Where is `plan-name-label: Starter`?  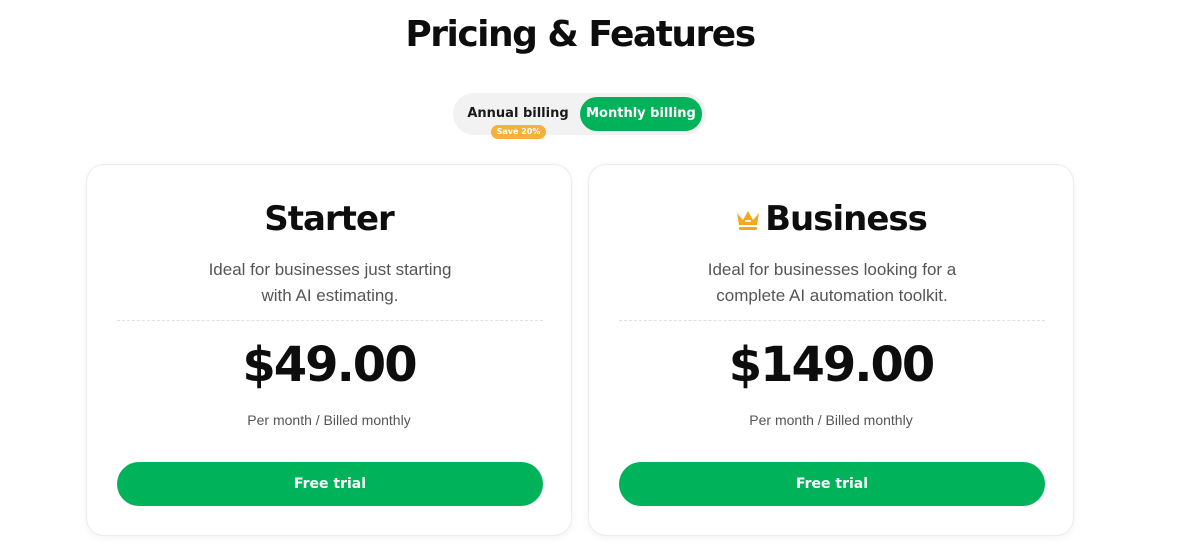 plan-name-label: Starter is located at coordinates (329, 219).